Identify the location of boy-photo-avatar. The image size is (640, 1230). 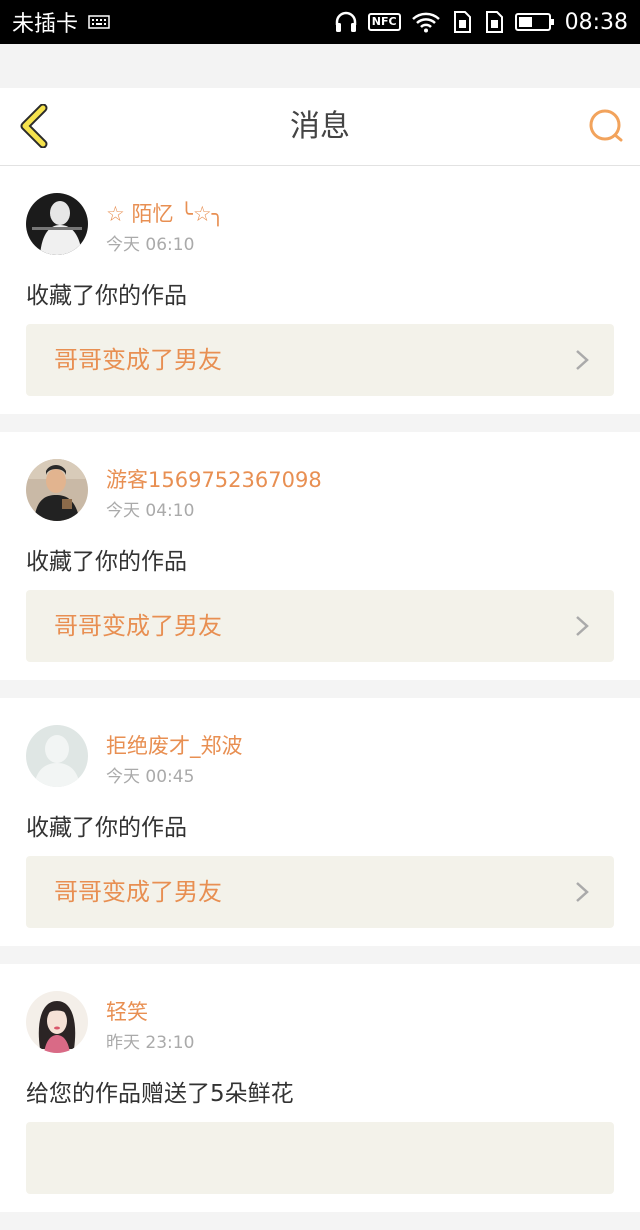
(57, 490).